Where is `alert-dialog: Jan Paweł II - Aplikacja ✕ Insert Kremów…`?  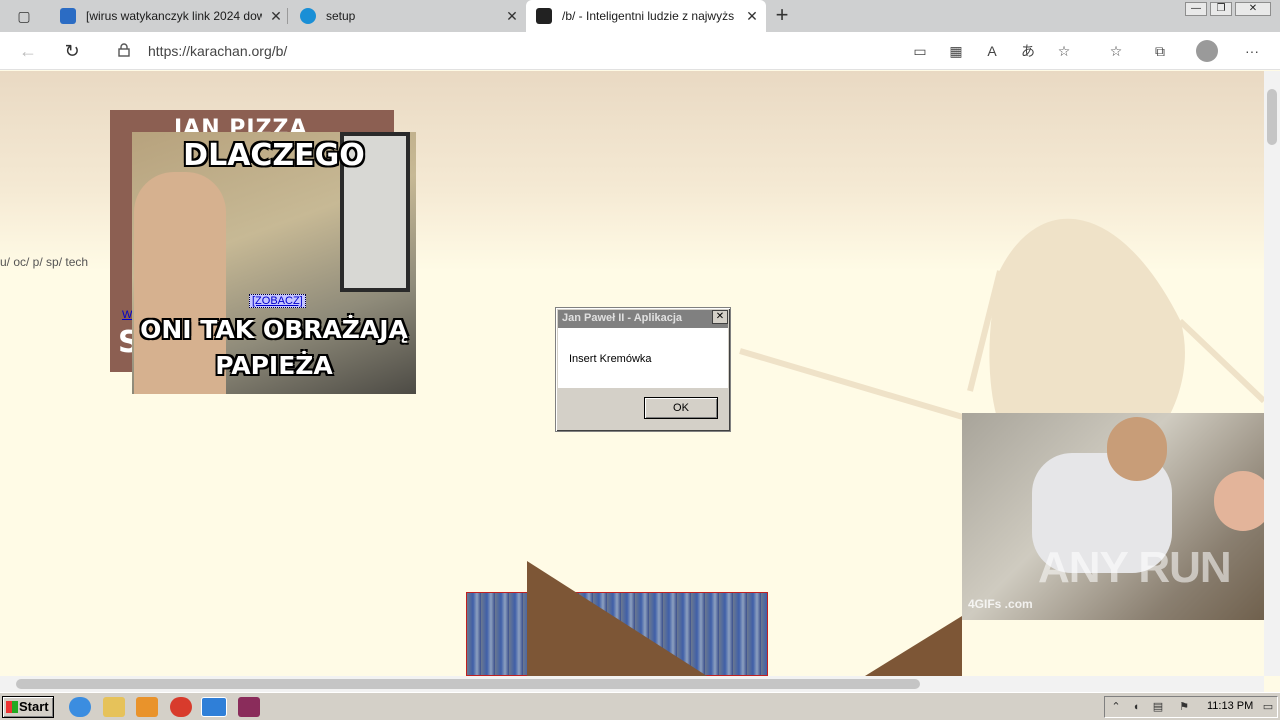
alert-dialog: Jan Paweł II - Aplikacja ✕ Insert Kremów… is located at coordinates (643, 369).